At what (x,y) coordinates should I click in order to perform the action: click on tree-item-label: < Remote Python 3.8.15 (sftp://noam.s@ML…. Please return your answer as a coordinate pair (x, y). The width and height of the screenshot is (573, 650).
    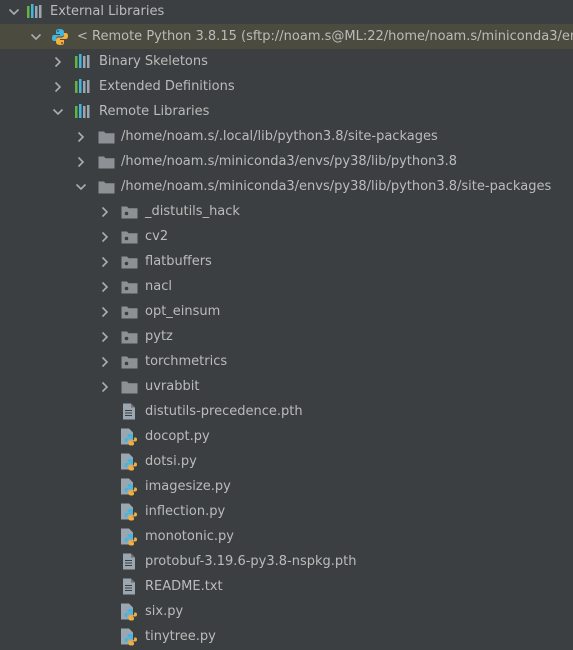
    Looking at the image, I should click on (325, 36).